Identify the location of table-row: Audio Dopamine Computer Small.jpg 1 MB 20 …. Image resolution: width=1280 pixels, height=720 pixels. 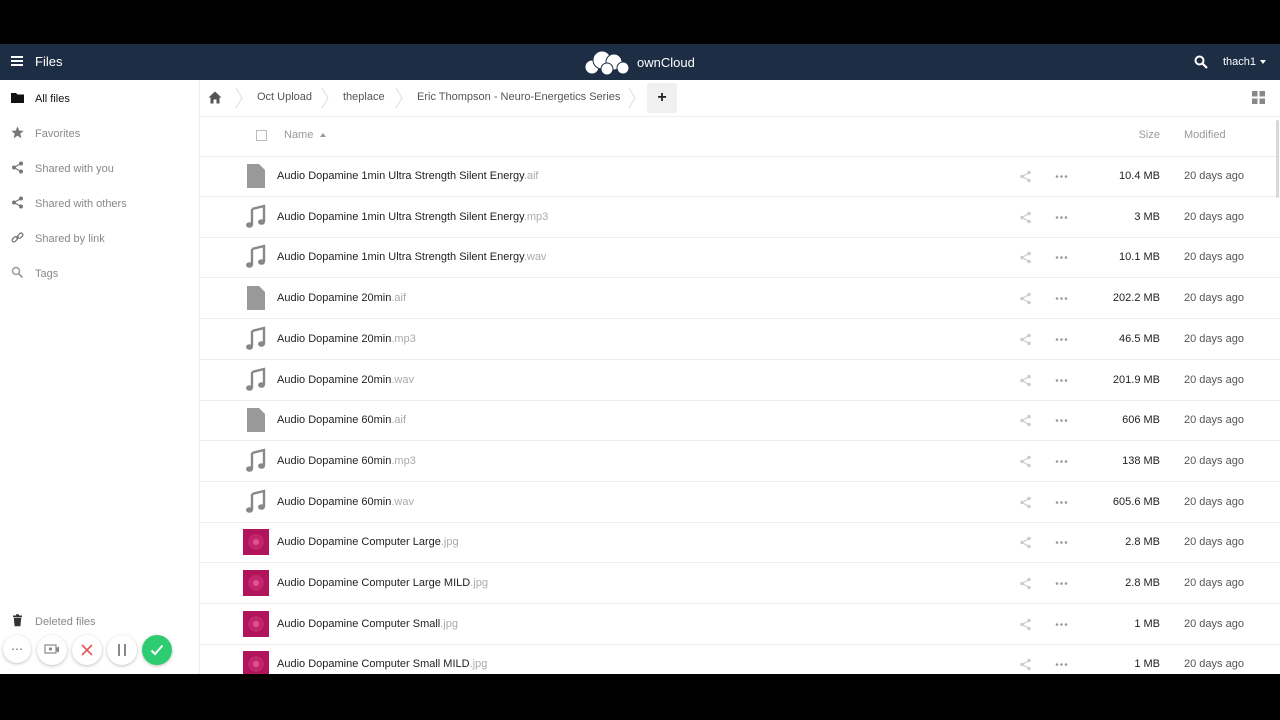
(740, 624).